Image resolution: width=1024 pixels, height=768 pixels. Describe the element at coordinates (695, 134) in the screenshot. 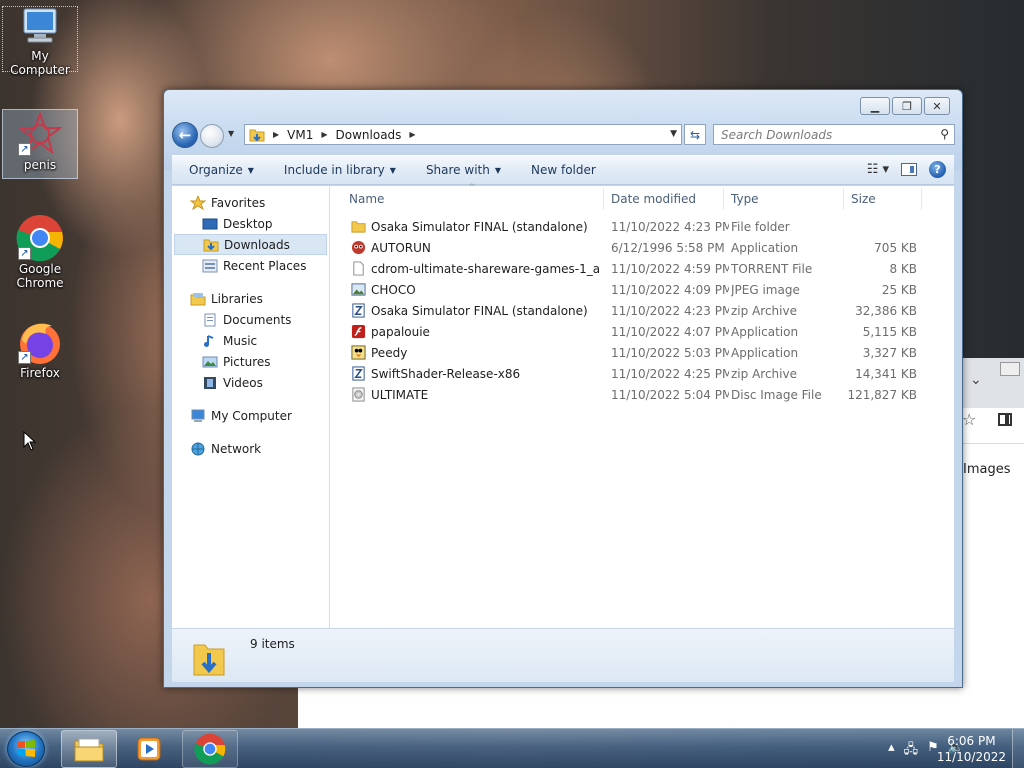

I see `refresh-button: ⇆` at that location.